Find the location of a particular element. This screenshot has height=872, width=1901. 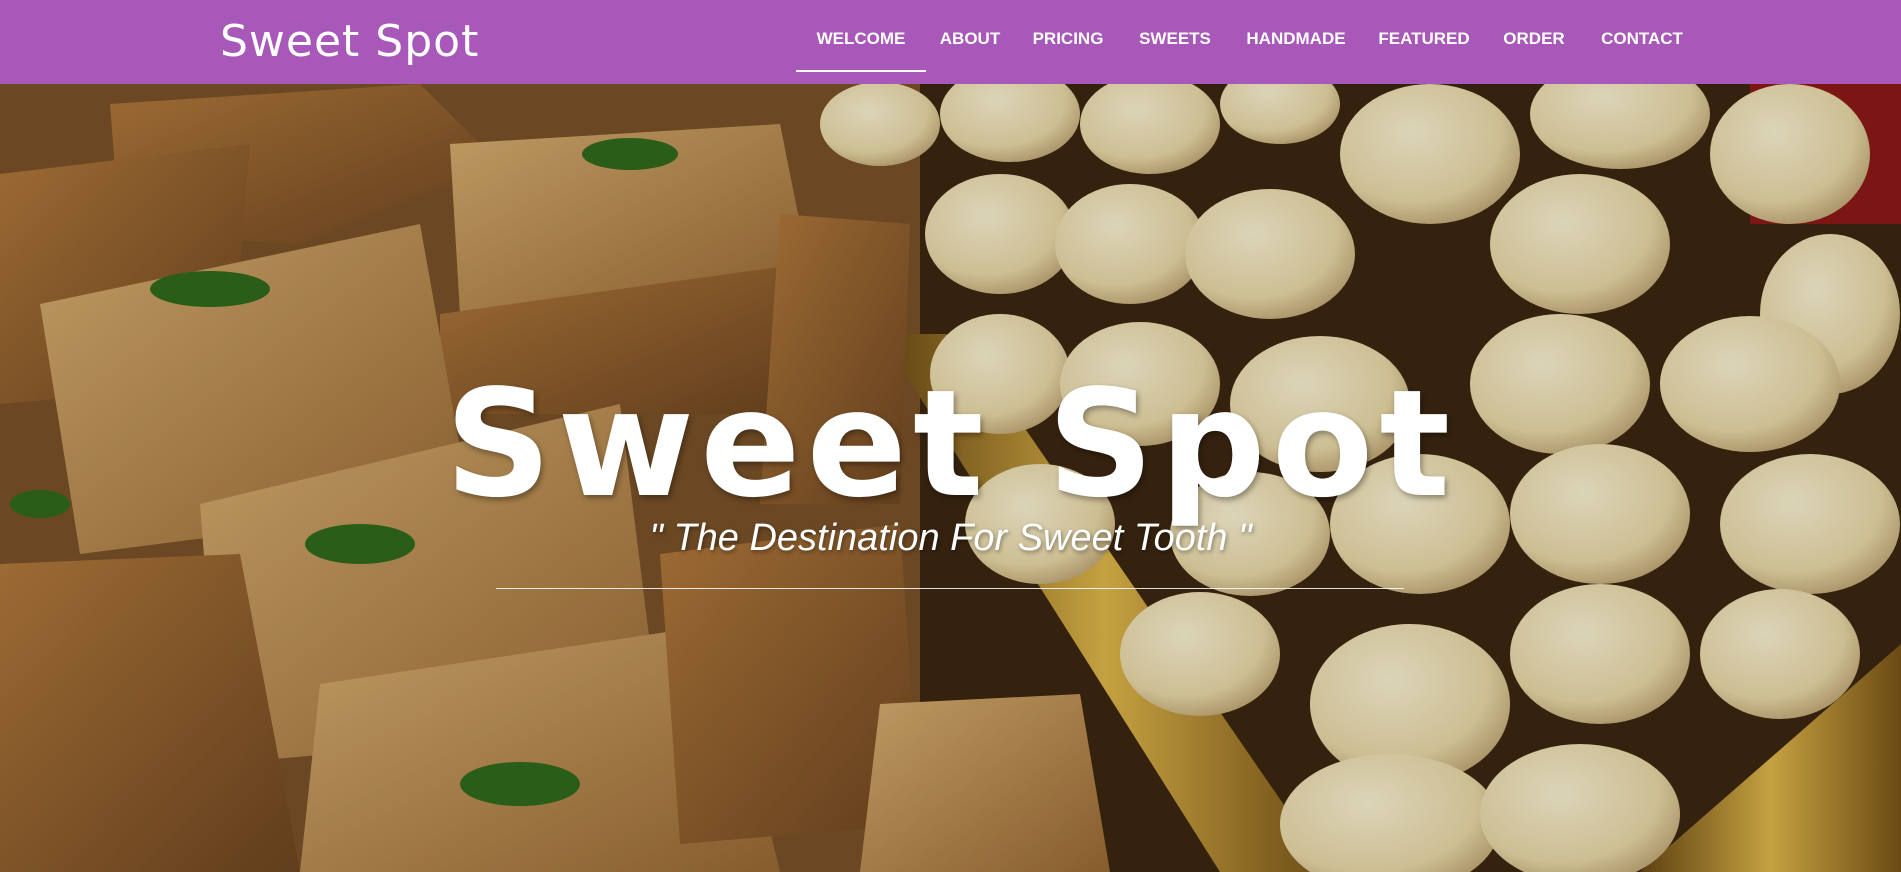

nav-contact: CONTACT is located at coordinates (1642, 42).